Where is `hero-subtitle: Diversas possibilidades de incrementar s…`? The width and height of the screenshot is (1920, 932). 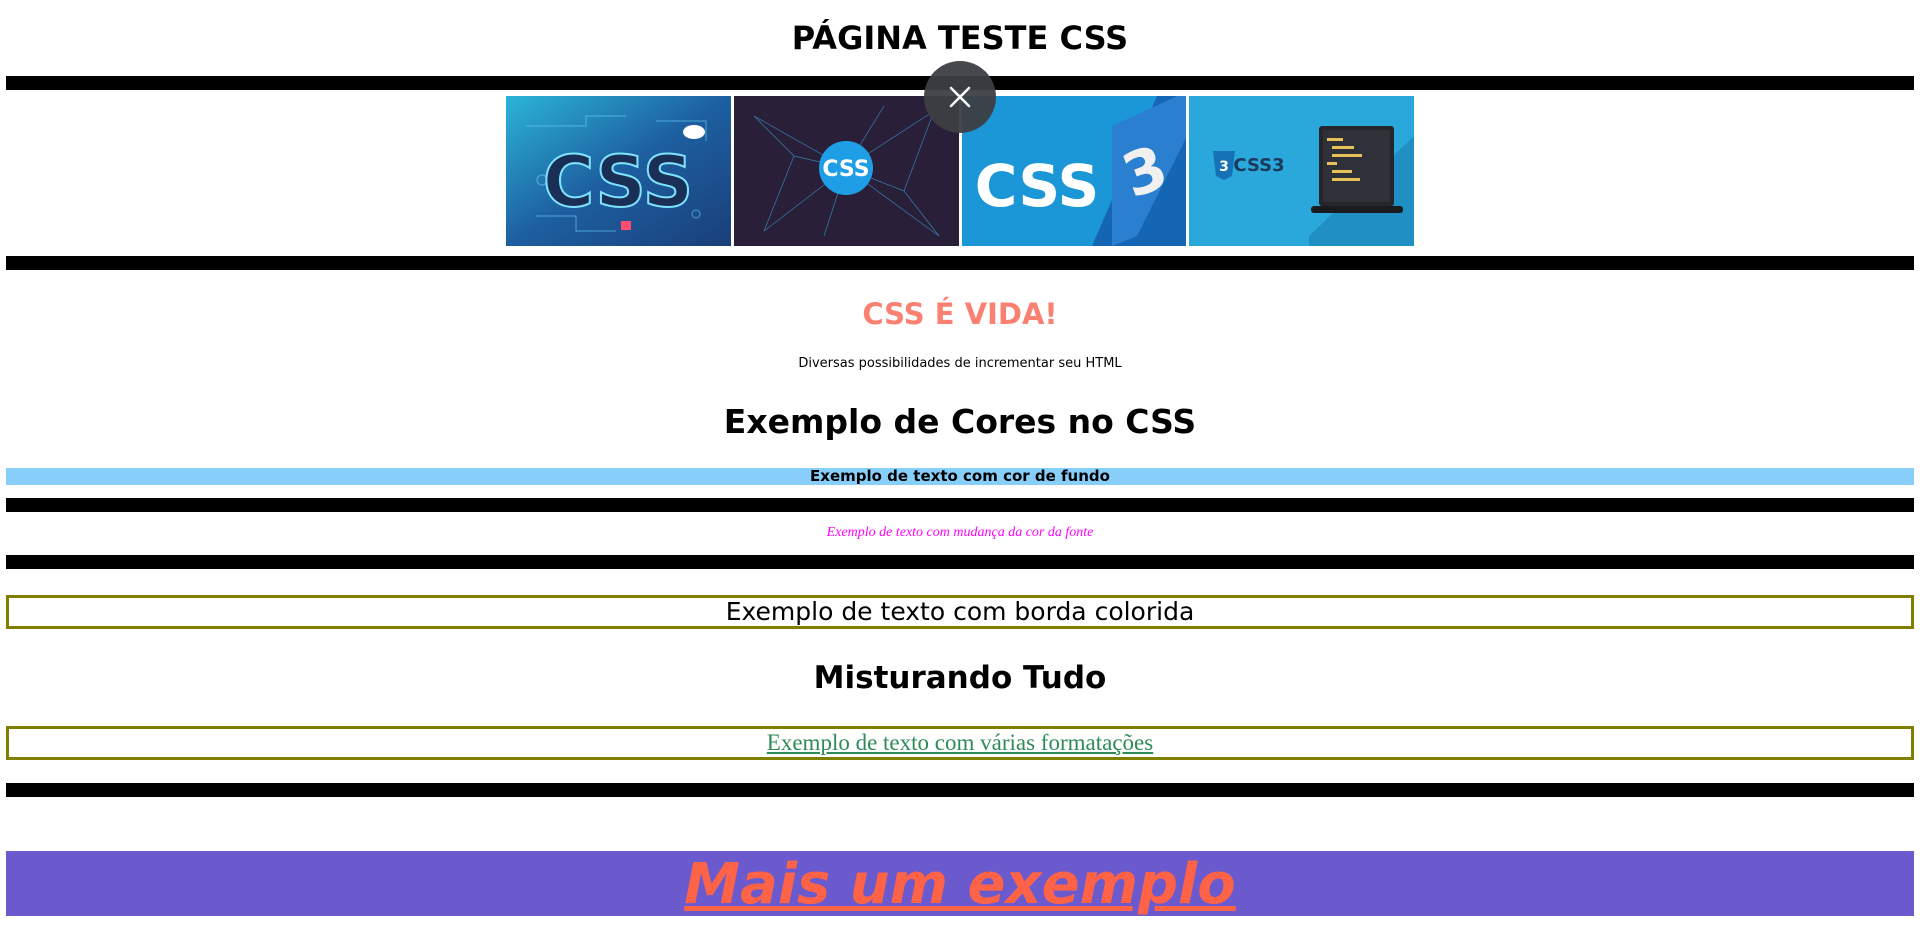
hero-subtitle: Diversas possibilidades de incrementar s… is located at coordinates (960, 363).